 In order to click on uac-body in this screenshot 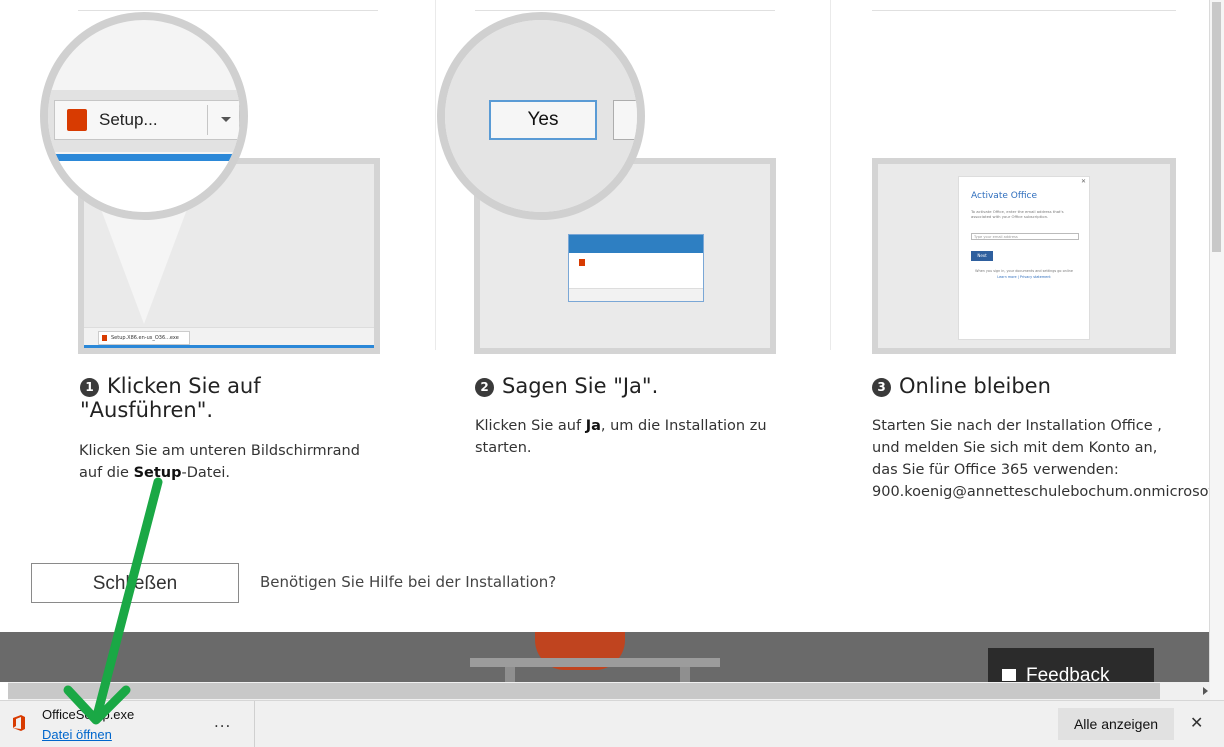, I will do `click(582, 262)`.